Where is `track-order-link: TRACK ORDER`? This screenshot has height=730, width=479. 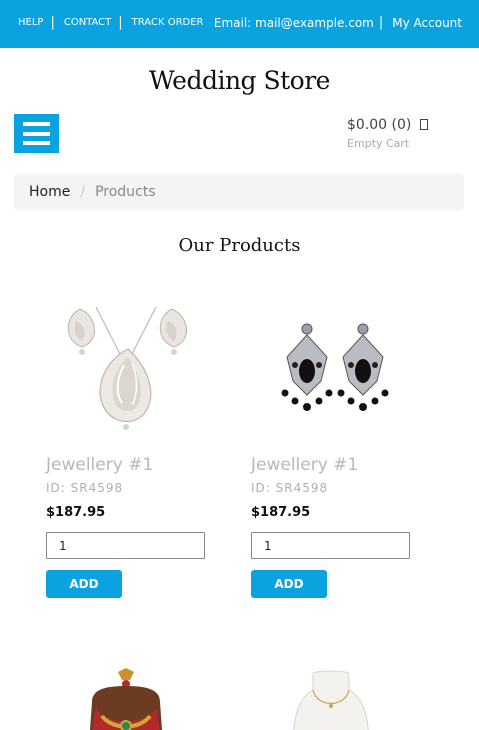
track-order-link: TRACK ORDER is located at coordinates (168, 22).